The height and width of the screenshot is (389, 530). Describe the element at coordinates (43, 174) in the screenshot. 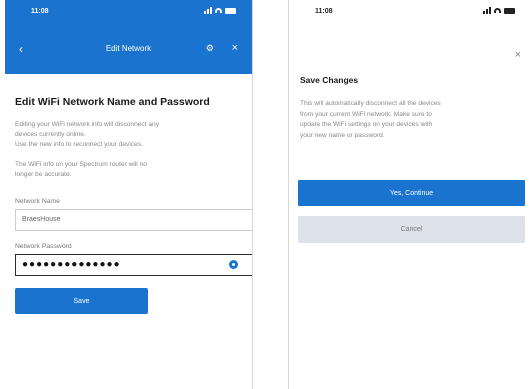

I see `info-line: longer be accurate.` at that location.